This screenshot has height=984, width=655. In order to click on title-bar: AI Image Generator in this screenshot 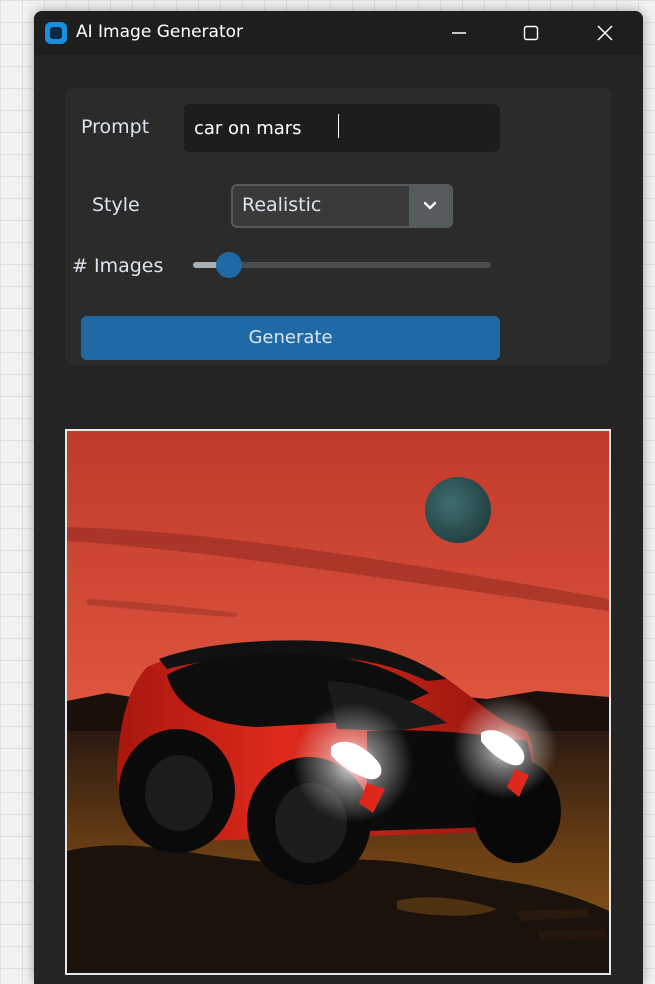, I will do `click(338, 33)`.